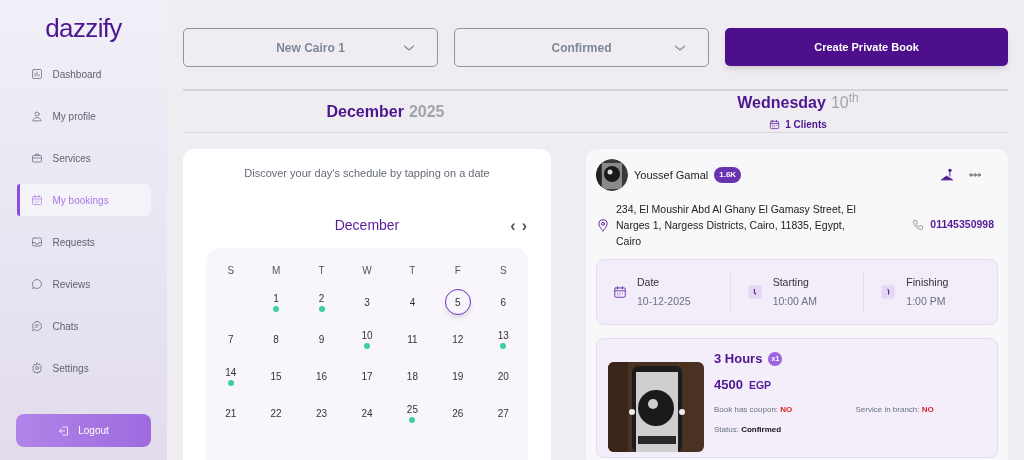  What do you see at coordinates (926, 301) in the screenshot?
I see `time-value: 1:00 PM` at bounding box center [926, 301].